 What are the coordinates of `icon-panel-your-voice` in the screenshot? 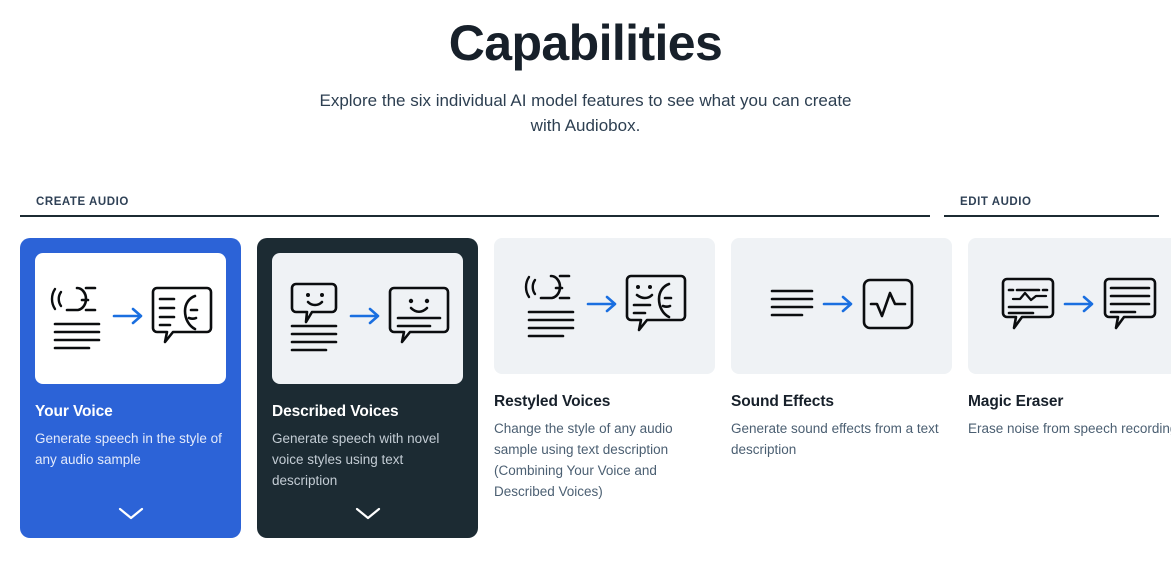 It's located at (130, 318).